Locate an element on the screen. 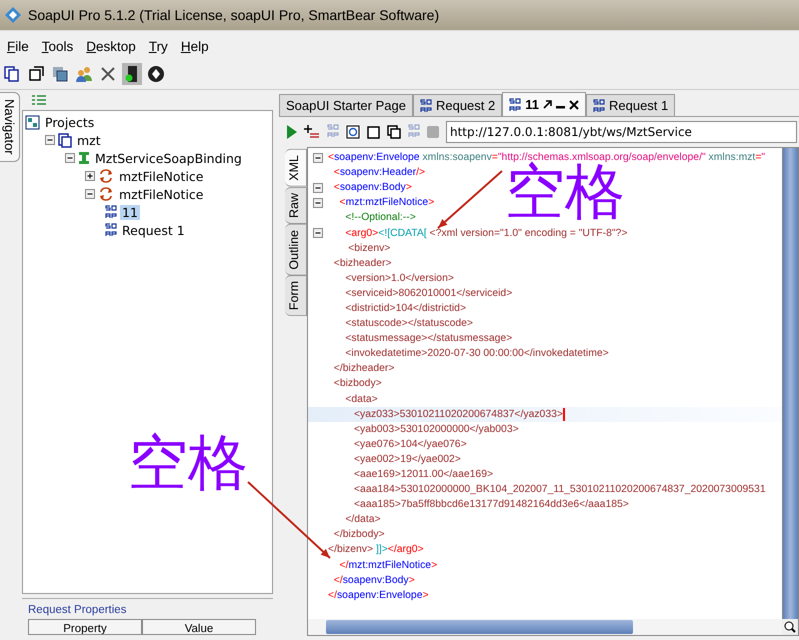  code-line: <version>1.0</version> is located at coordinates (399, 278).